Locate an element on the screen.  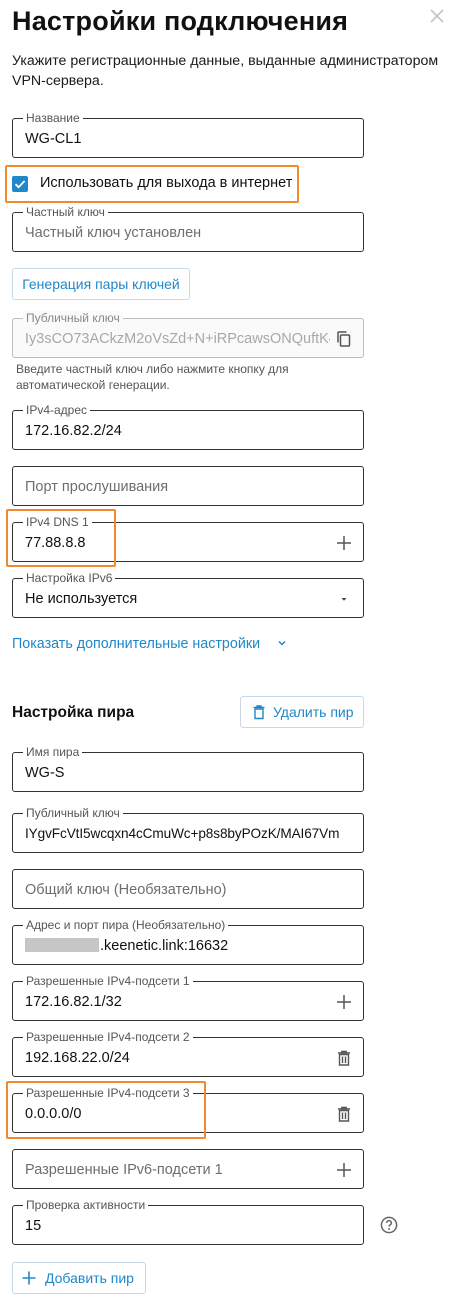
listen-port-placeholder: Порт прослушивания is located at coordinates (97, 487).